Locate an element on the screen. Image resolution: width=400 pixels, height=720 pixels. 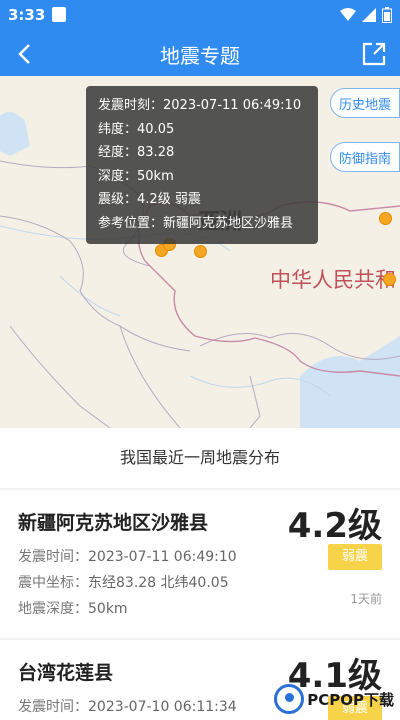
defense-guide-button: 防御指南 is located at coordinates (364, 157).